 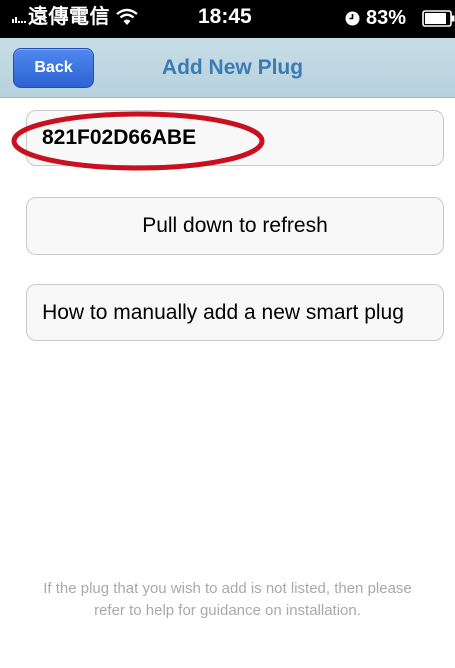 What do you see at coordinates (119, 137) in the screenshot?
I see `plug-id-label: 821F02D66ABE` at bounding box center [119, 137].